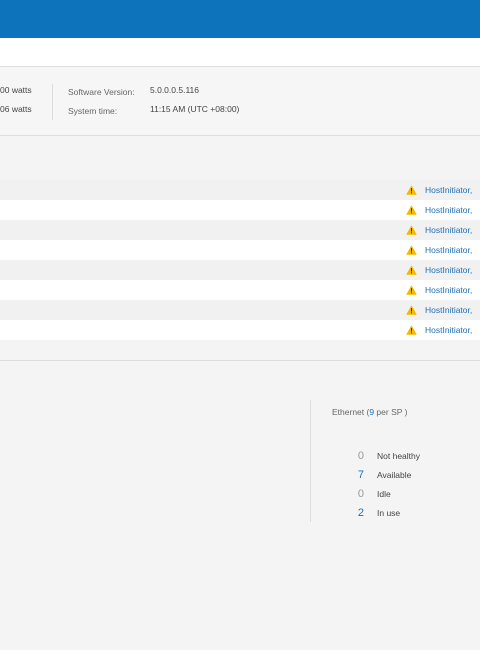  What do you see at coordinates (174, 90) in the screenshot?
I see `software-version-value: 5.0.0.0.5.116` at bounding box center [174, 90].